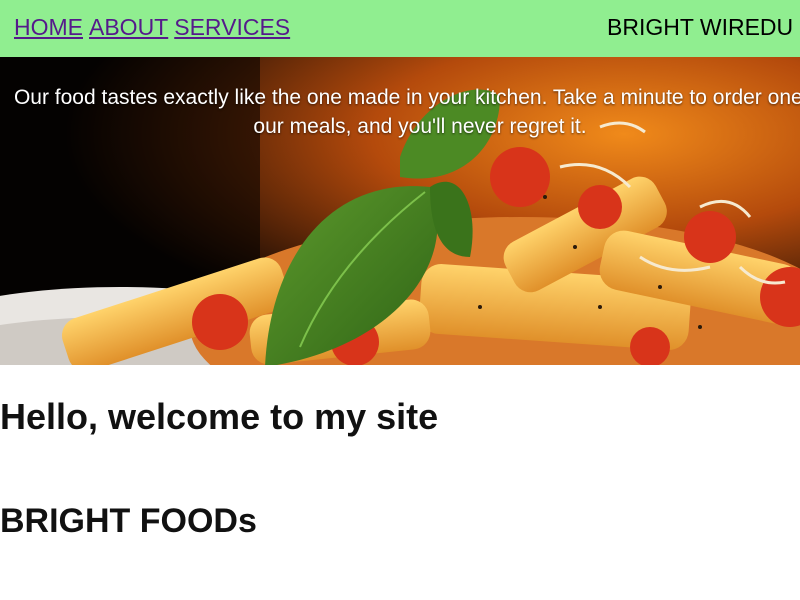 The image size is (800, 600). I want to click on top-navbar: HOME ABOUT SERVICES BRIGHT WIREDU, so click(400, 28).